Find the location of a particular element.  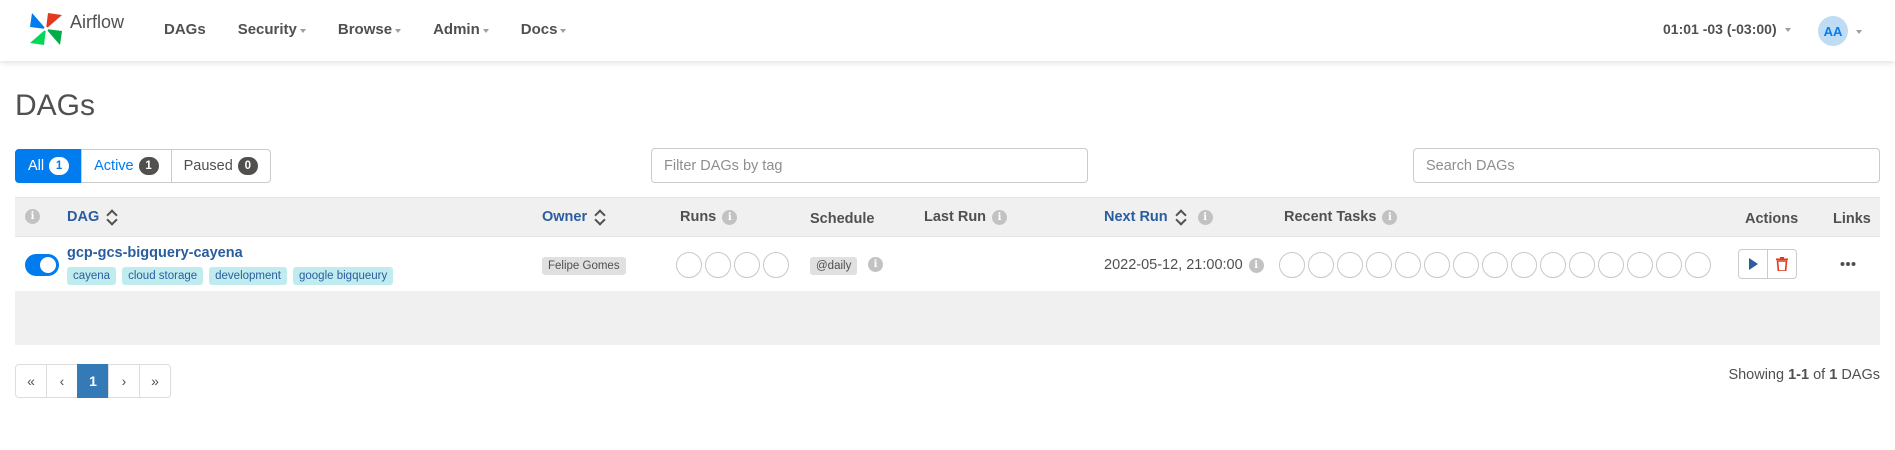

header-owner-label: Owner is located at coordinates (565, 217).